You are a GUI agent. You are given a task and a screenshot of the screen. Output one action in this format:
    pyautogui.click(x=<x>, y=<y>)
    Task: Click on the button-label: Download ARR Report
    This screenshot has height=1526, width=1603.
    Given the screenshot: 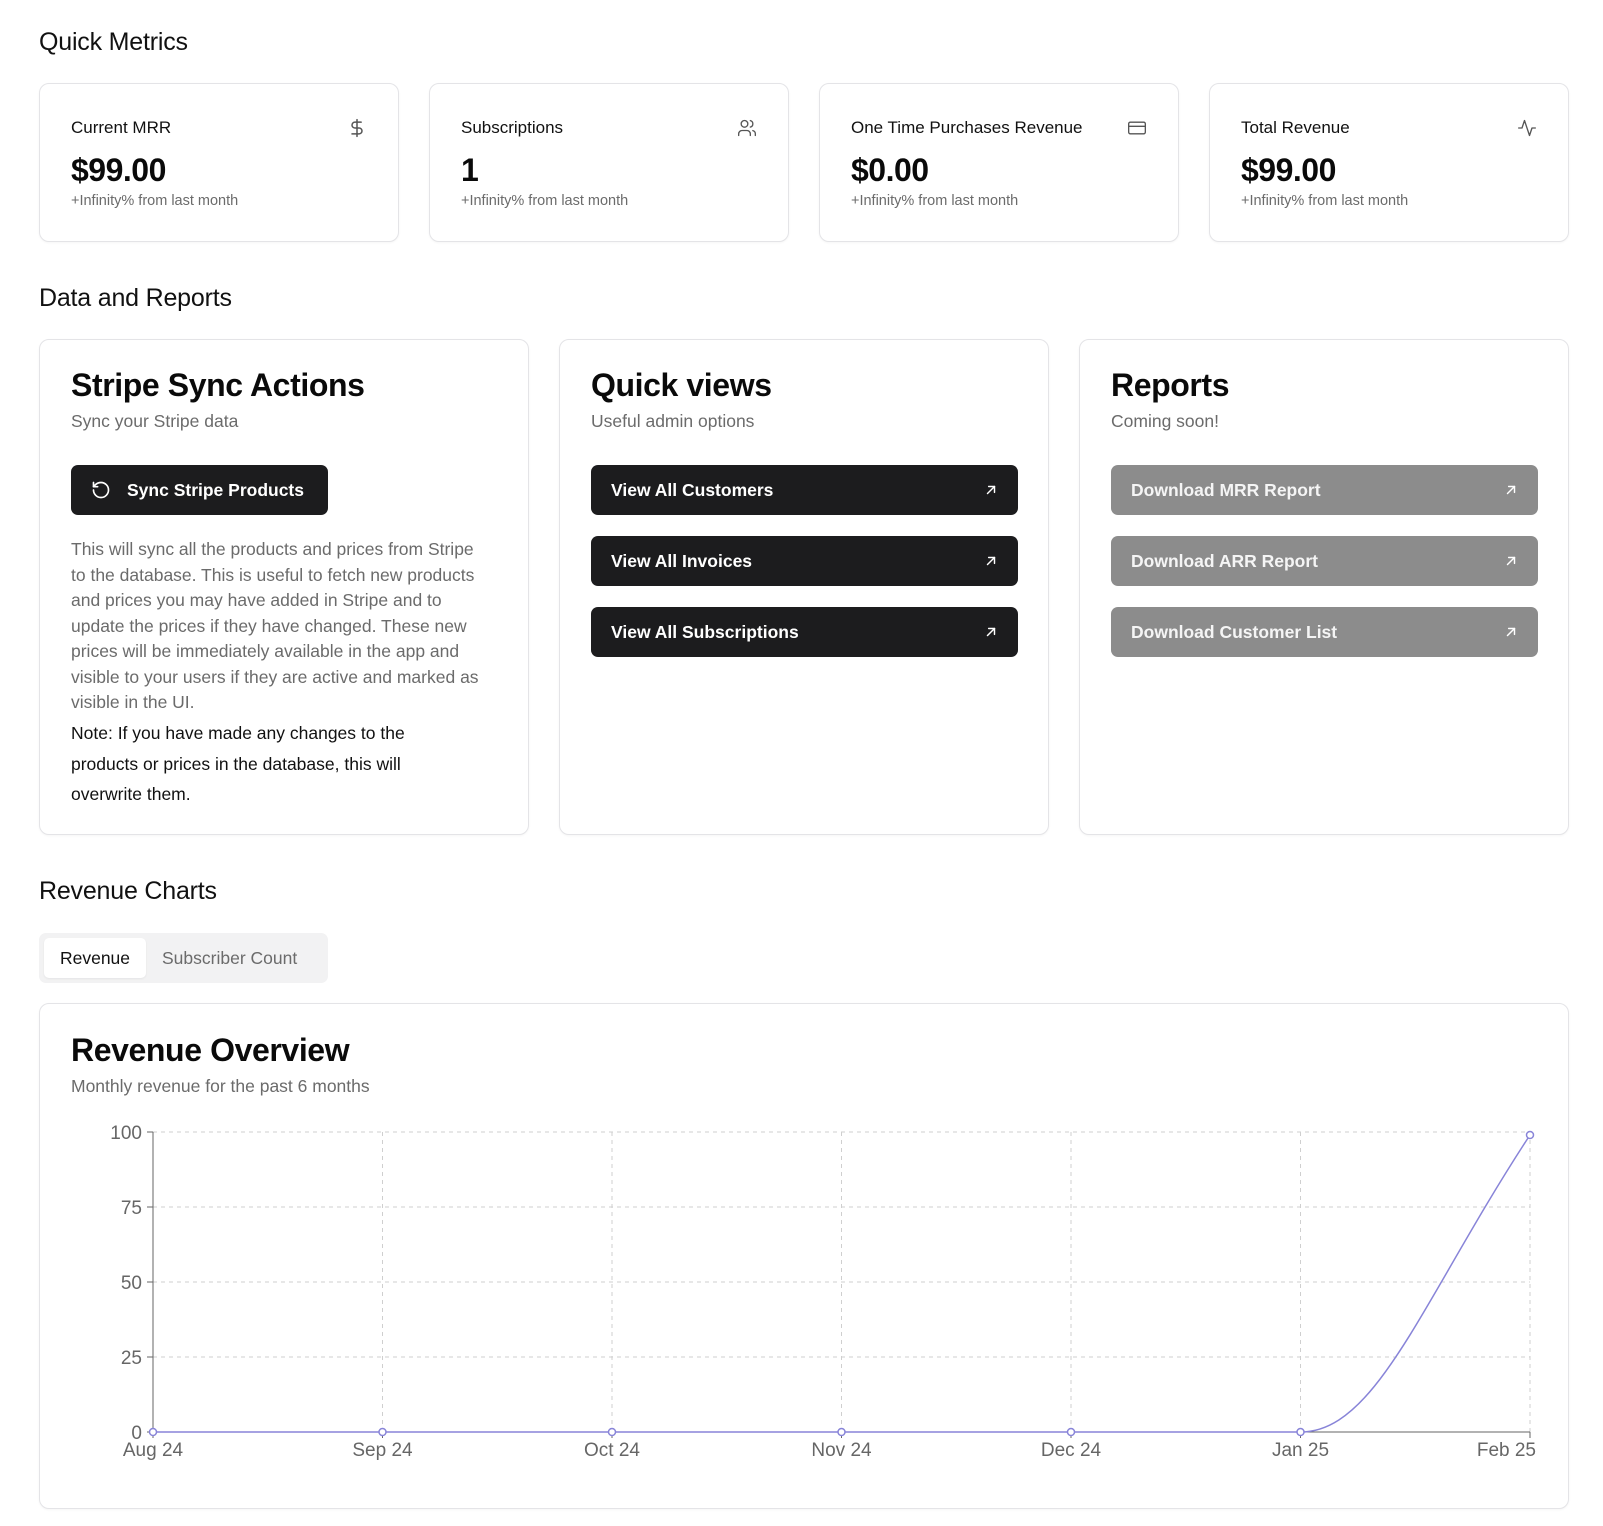 What is the action you would take?
    pyautogui.click(x=1224, y=560)
    